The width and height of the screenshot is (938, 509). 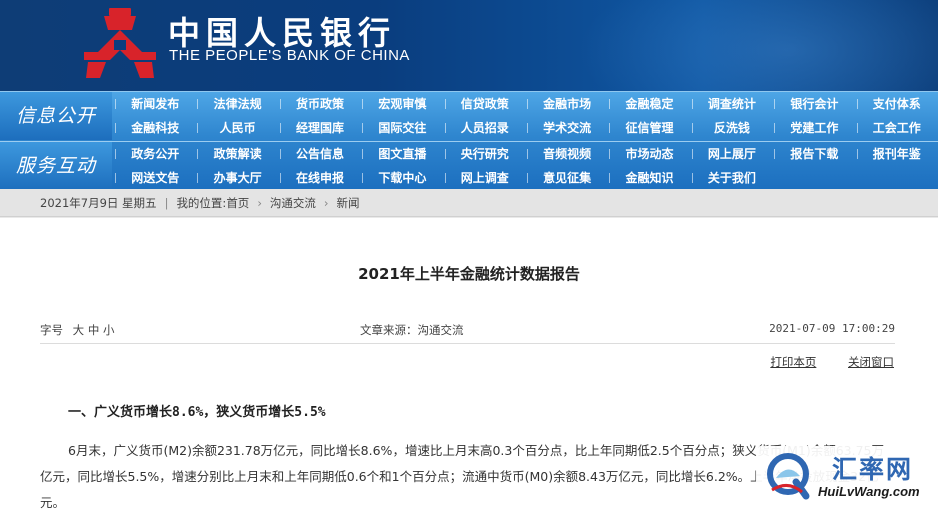 I want to click on nav-item: 调查统计, so click(x=732, y=104).